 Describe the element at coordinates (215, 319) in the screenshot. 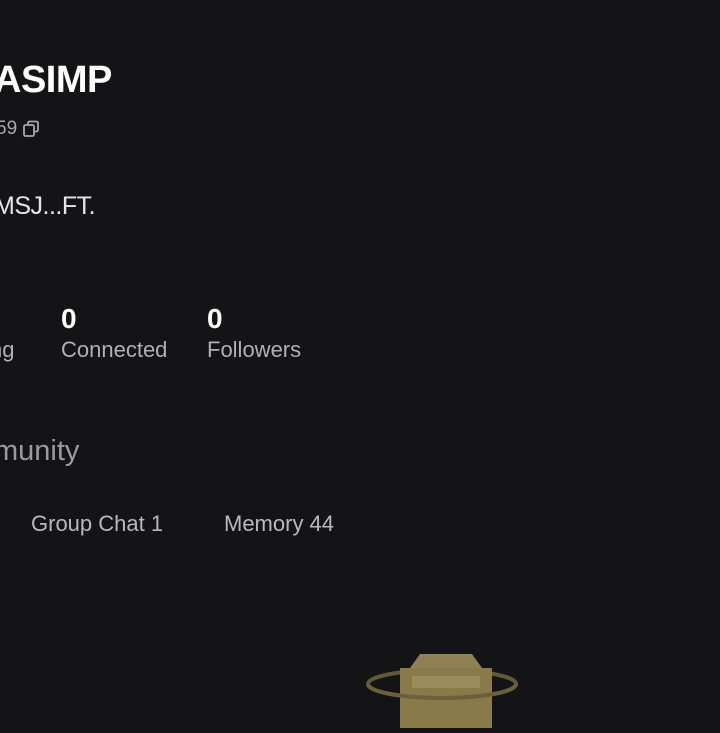

I see `stat-followers-count: 0` at that location.